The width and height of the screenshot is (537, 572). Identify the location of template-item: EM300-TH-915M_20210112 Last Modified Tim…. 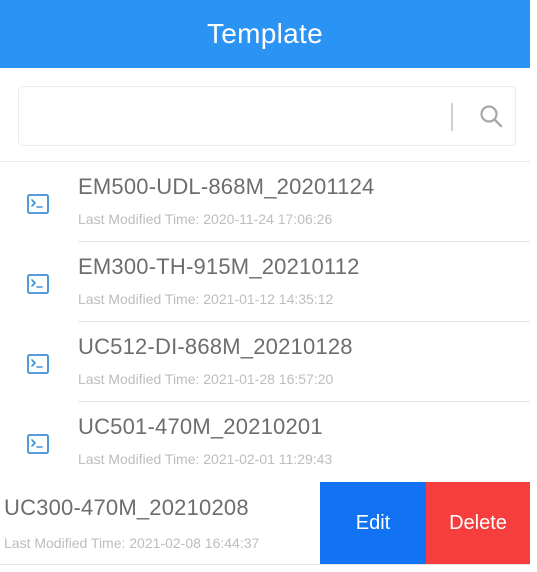
(265, 282).